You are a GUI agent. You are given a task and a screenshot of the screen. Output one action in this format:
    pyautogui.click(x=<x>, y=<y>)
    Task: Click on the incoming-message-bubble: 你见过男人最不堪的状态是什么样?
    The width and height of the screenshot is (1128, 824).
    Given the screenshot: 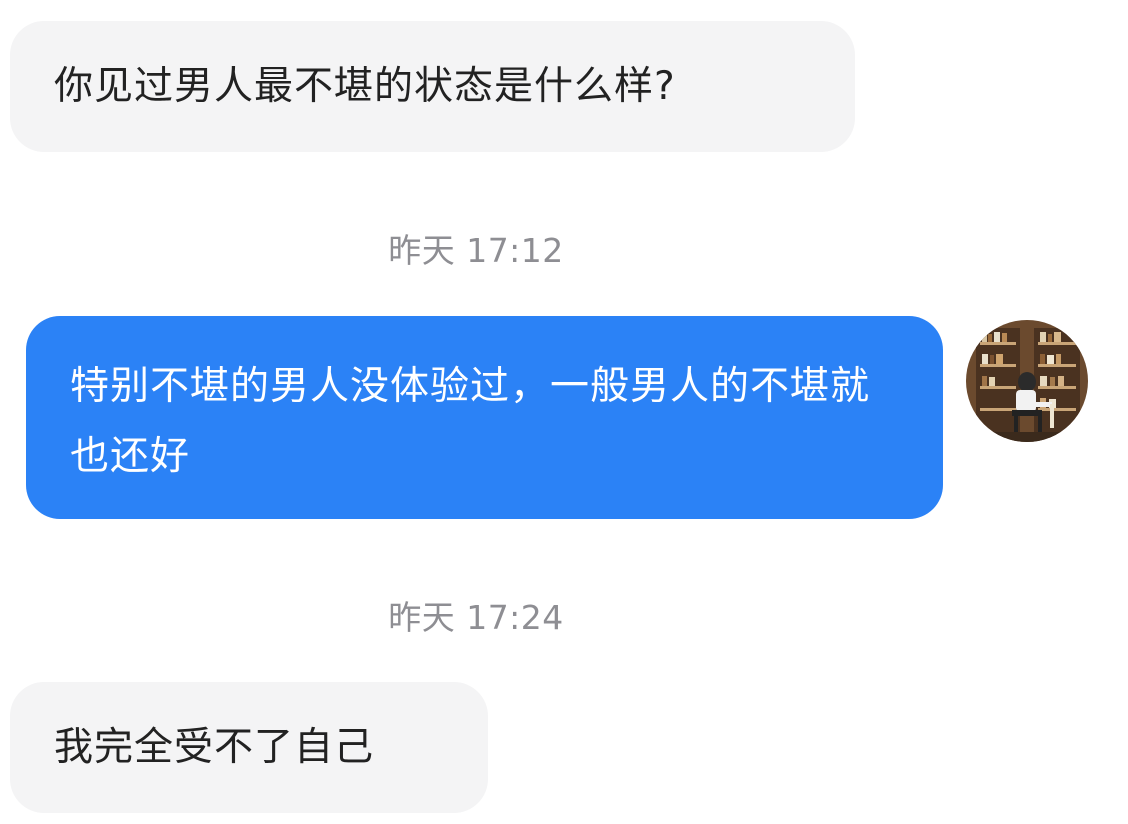 What is the action you would take?
    pyautogui.click(x=432, y=86)
    